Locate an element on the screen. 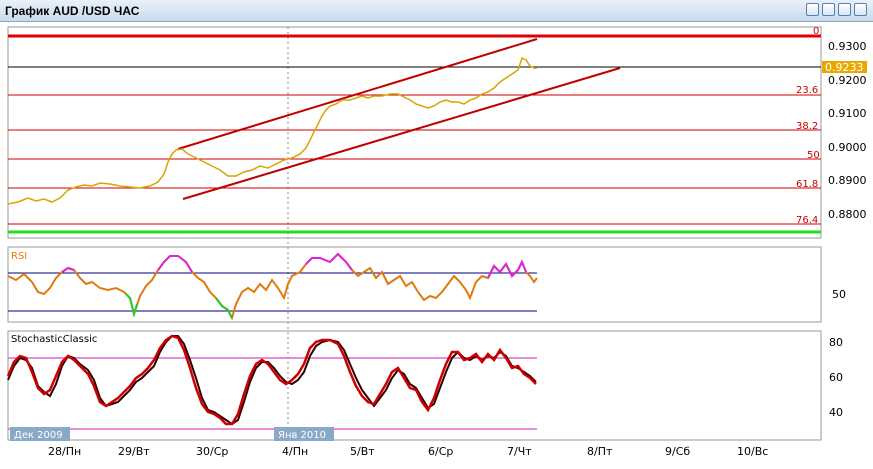 This screenshot has height=469, width=873. y-tick-1: 0.9200 is located at coordinates (847, 80).